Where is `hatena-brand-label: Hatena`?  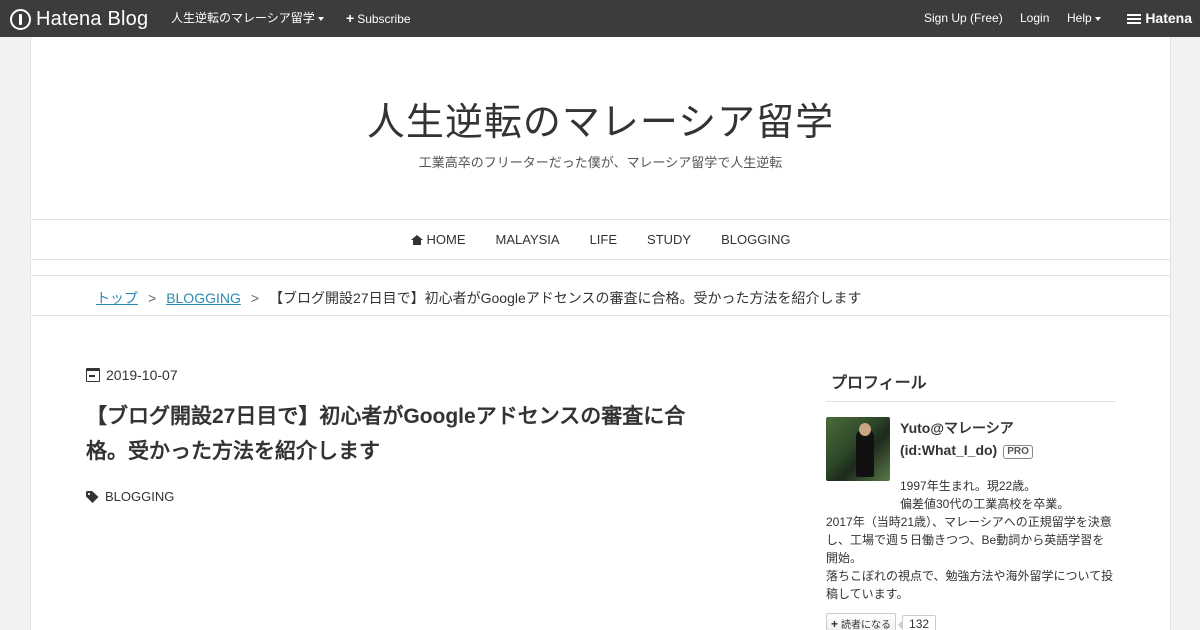 hatena-brand-label: Hatena is located at coordinates (1168, 18).